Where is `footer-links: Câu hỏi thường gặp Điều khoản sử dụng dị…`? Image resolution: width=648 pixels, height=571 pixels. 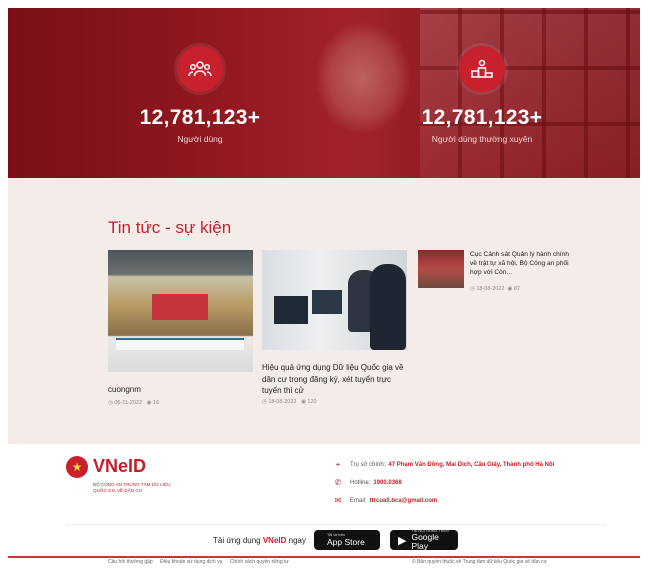
footer-links: Câu hỏi thường gặp Điều khoản sử dụng dị… is located at coordinates (201, 562).